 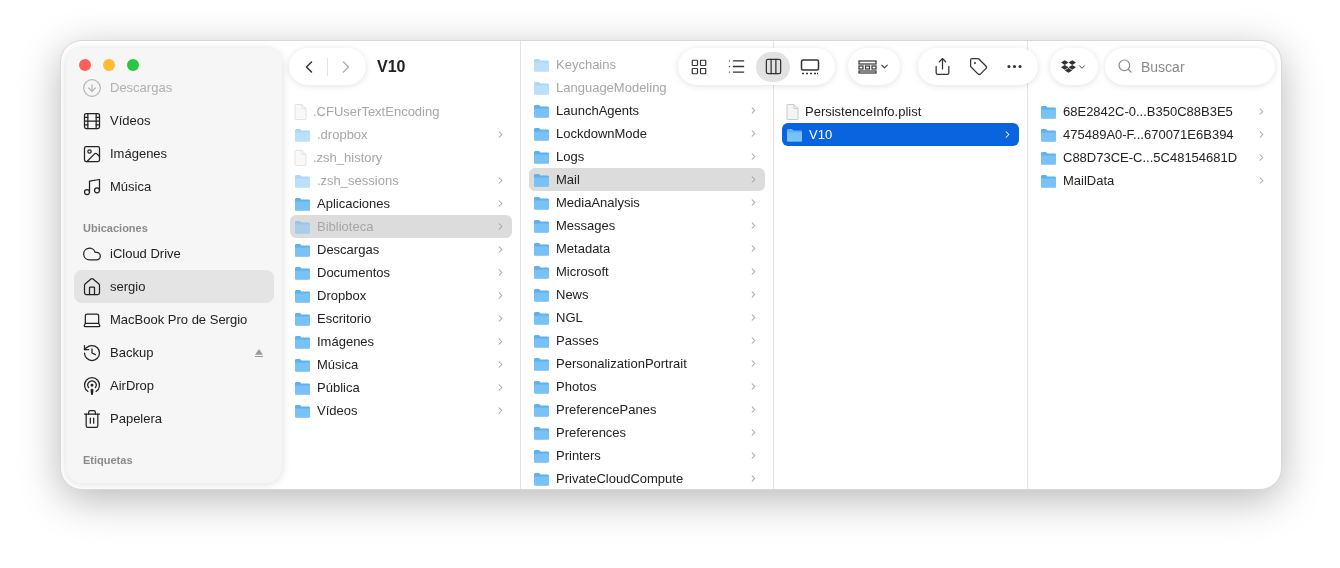 I want to click on file-row: Preferences, so click(x=647, y=432).